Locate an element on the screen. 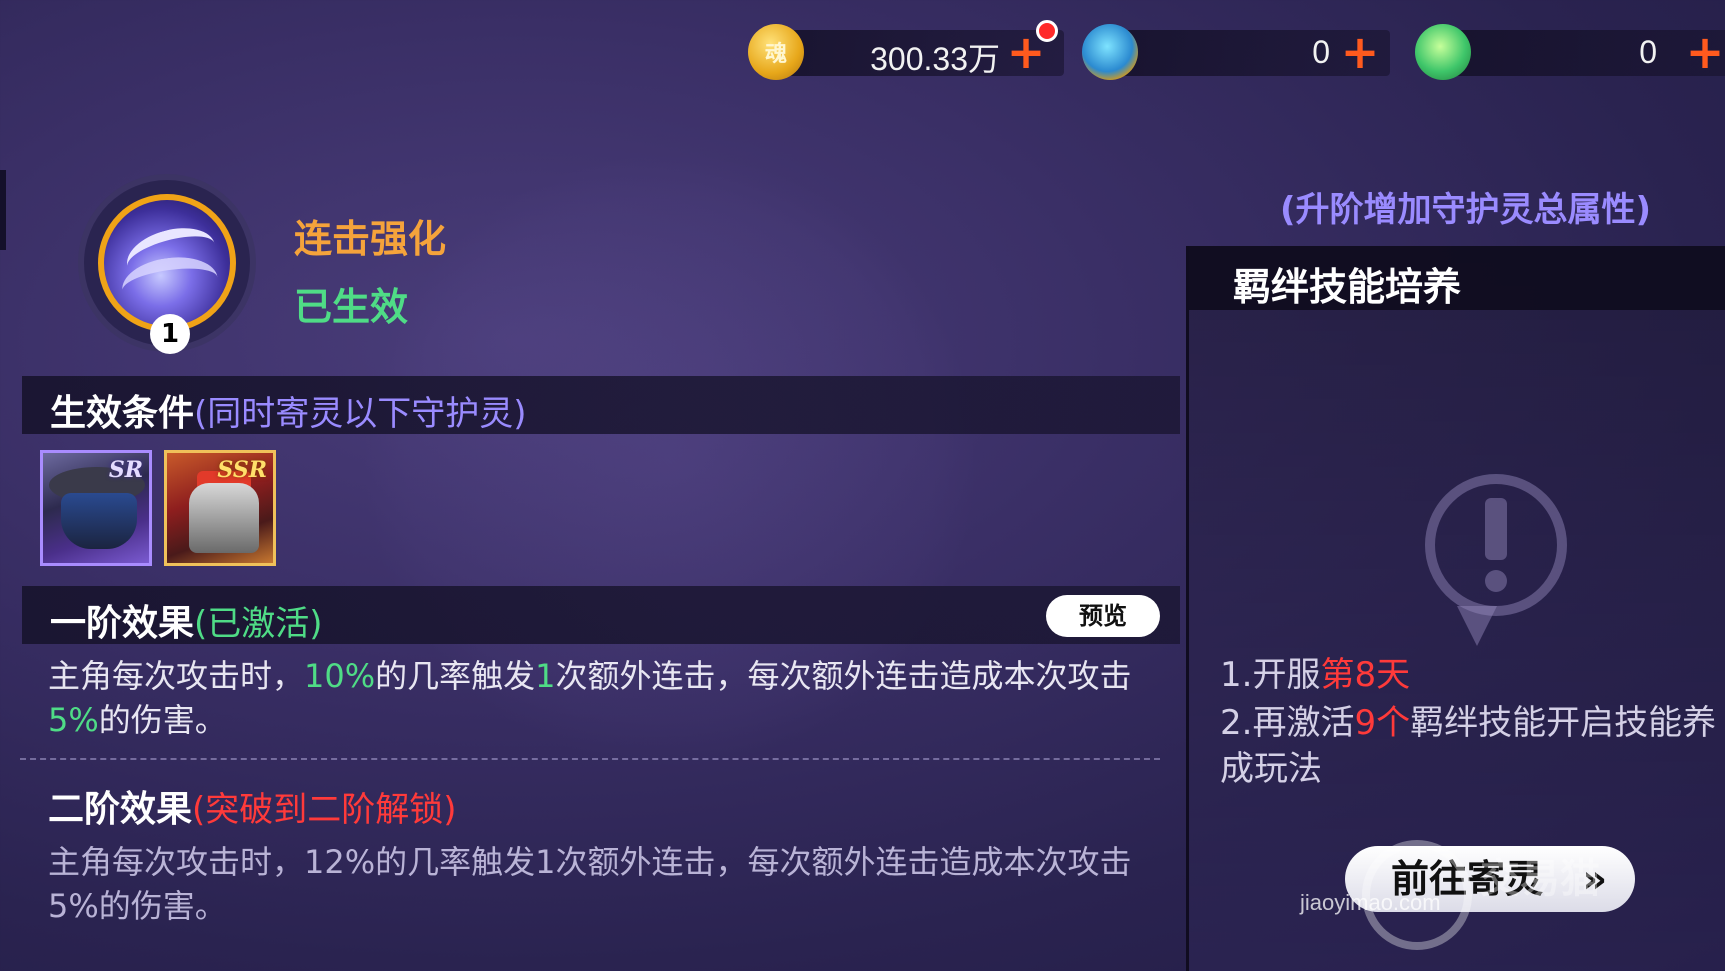 The height and width of the screenshot is (971, 1725). upgrade-hint: (升阶增加守护灵总属性) is located at coordinates (1466, 210).